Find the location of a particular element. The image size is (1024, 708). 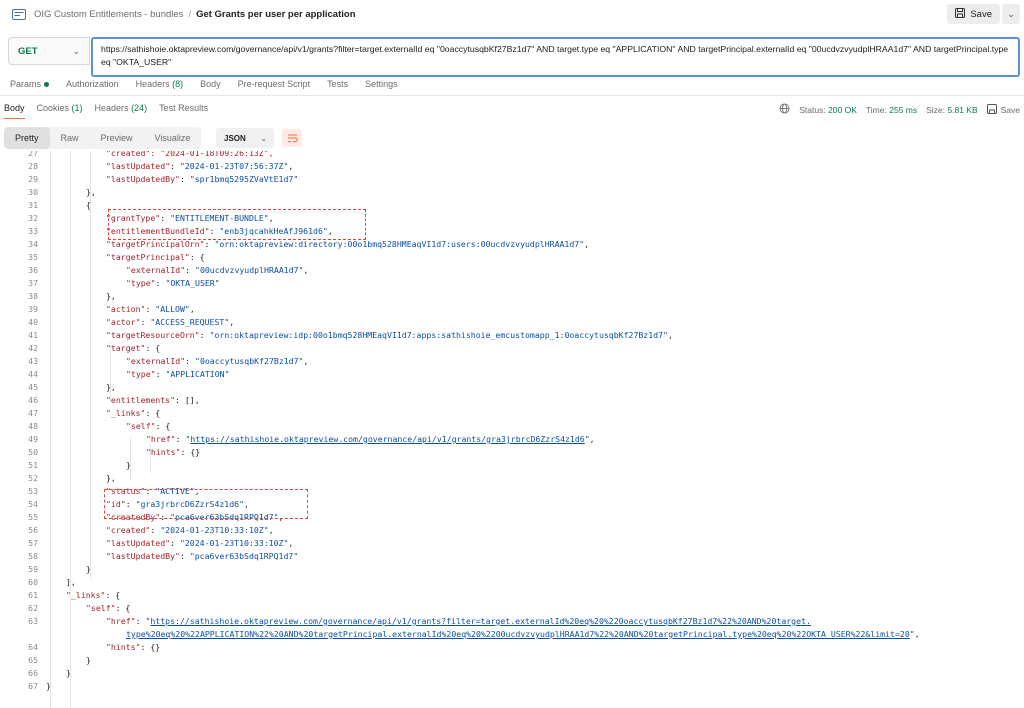

line-number: 63 is located at coordinates (33, 621).